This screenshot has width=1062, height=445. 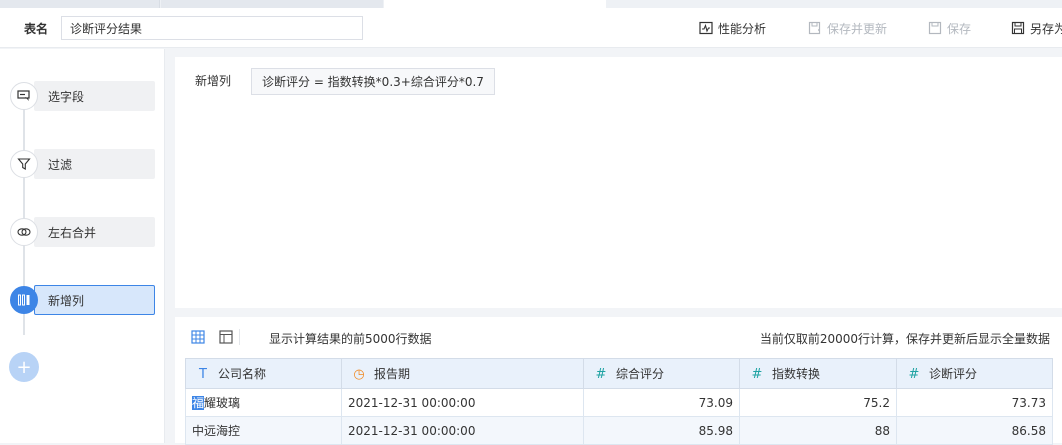 I want to click on step-filter: 过滤, so click(x=82, y=164).